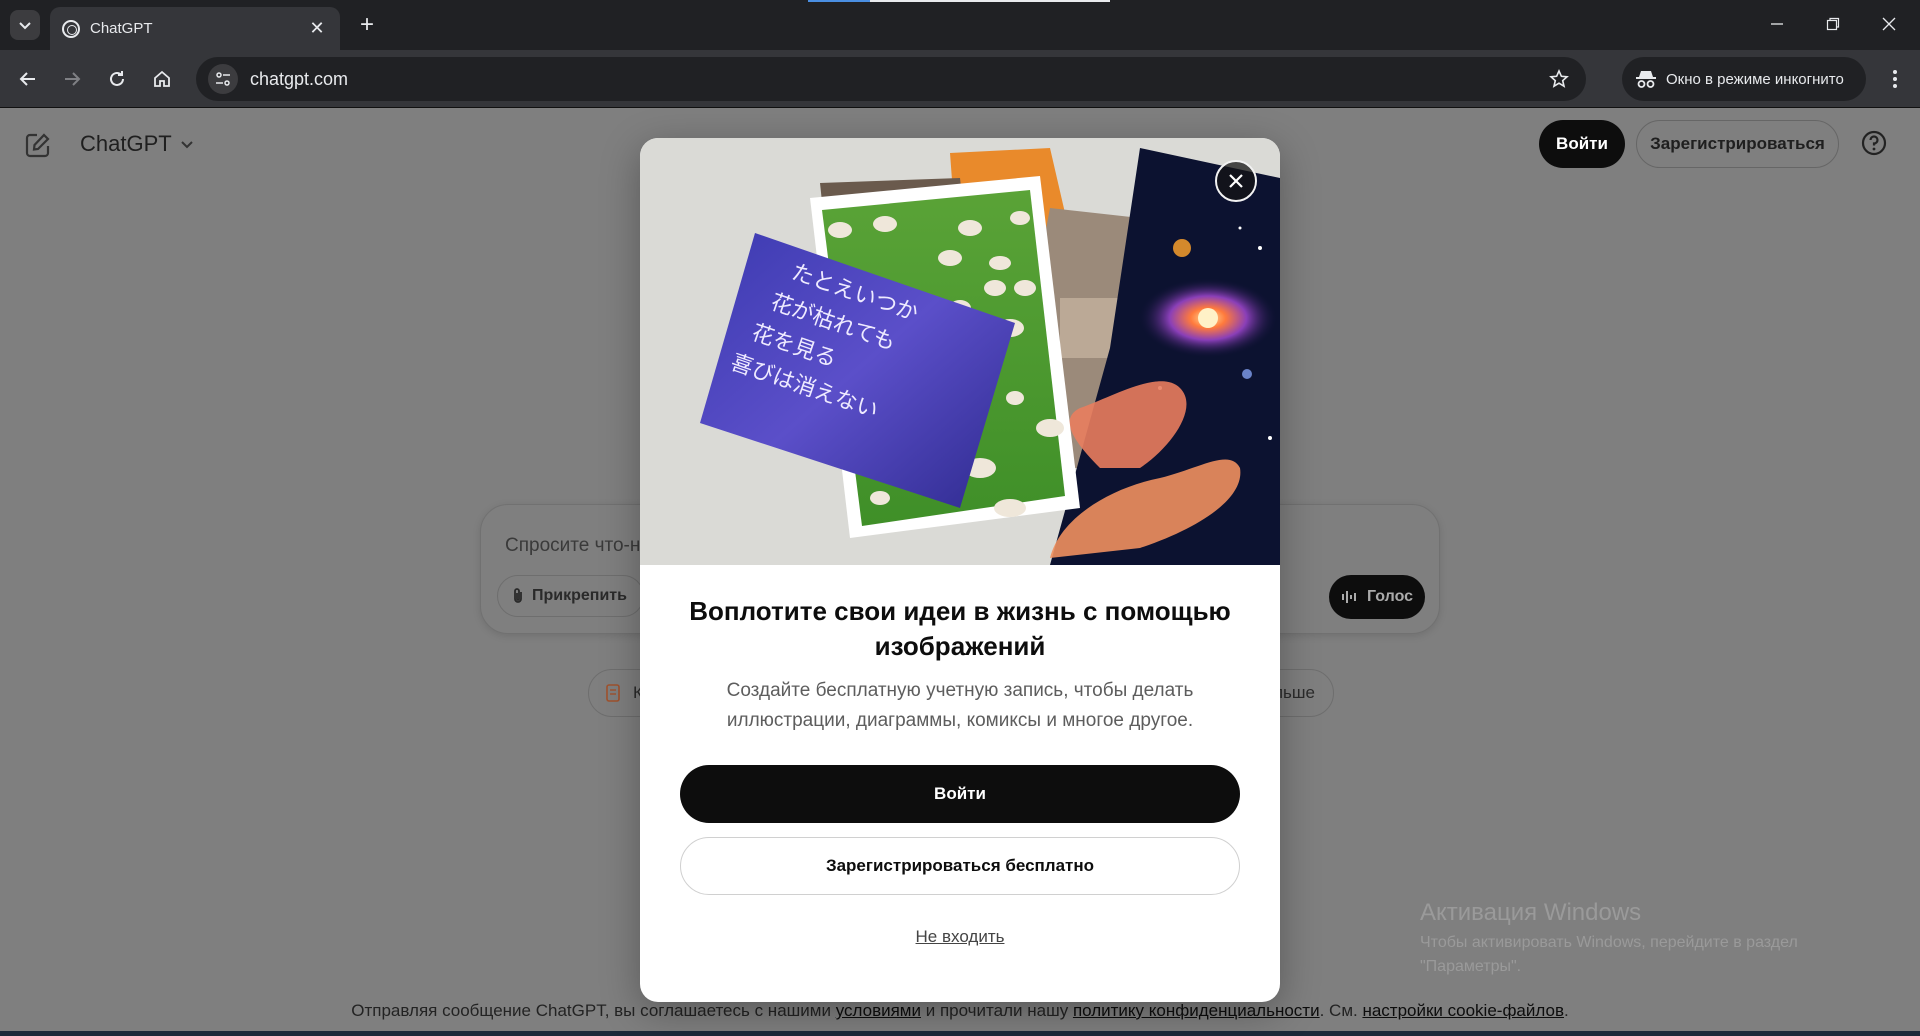  Describe the element at coordinates (878, 1010) in the screenshot. I see `terms-link: условиями` at that location.